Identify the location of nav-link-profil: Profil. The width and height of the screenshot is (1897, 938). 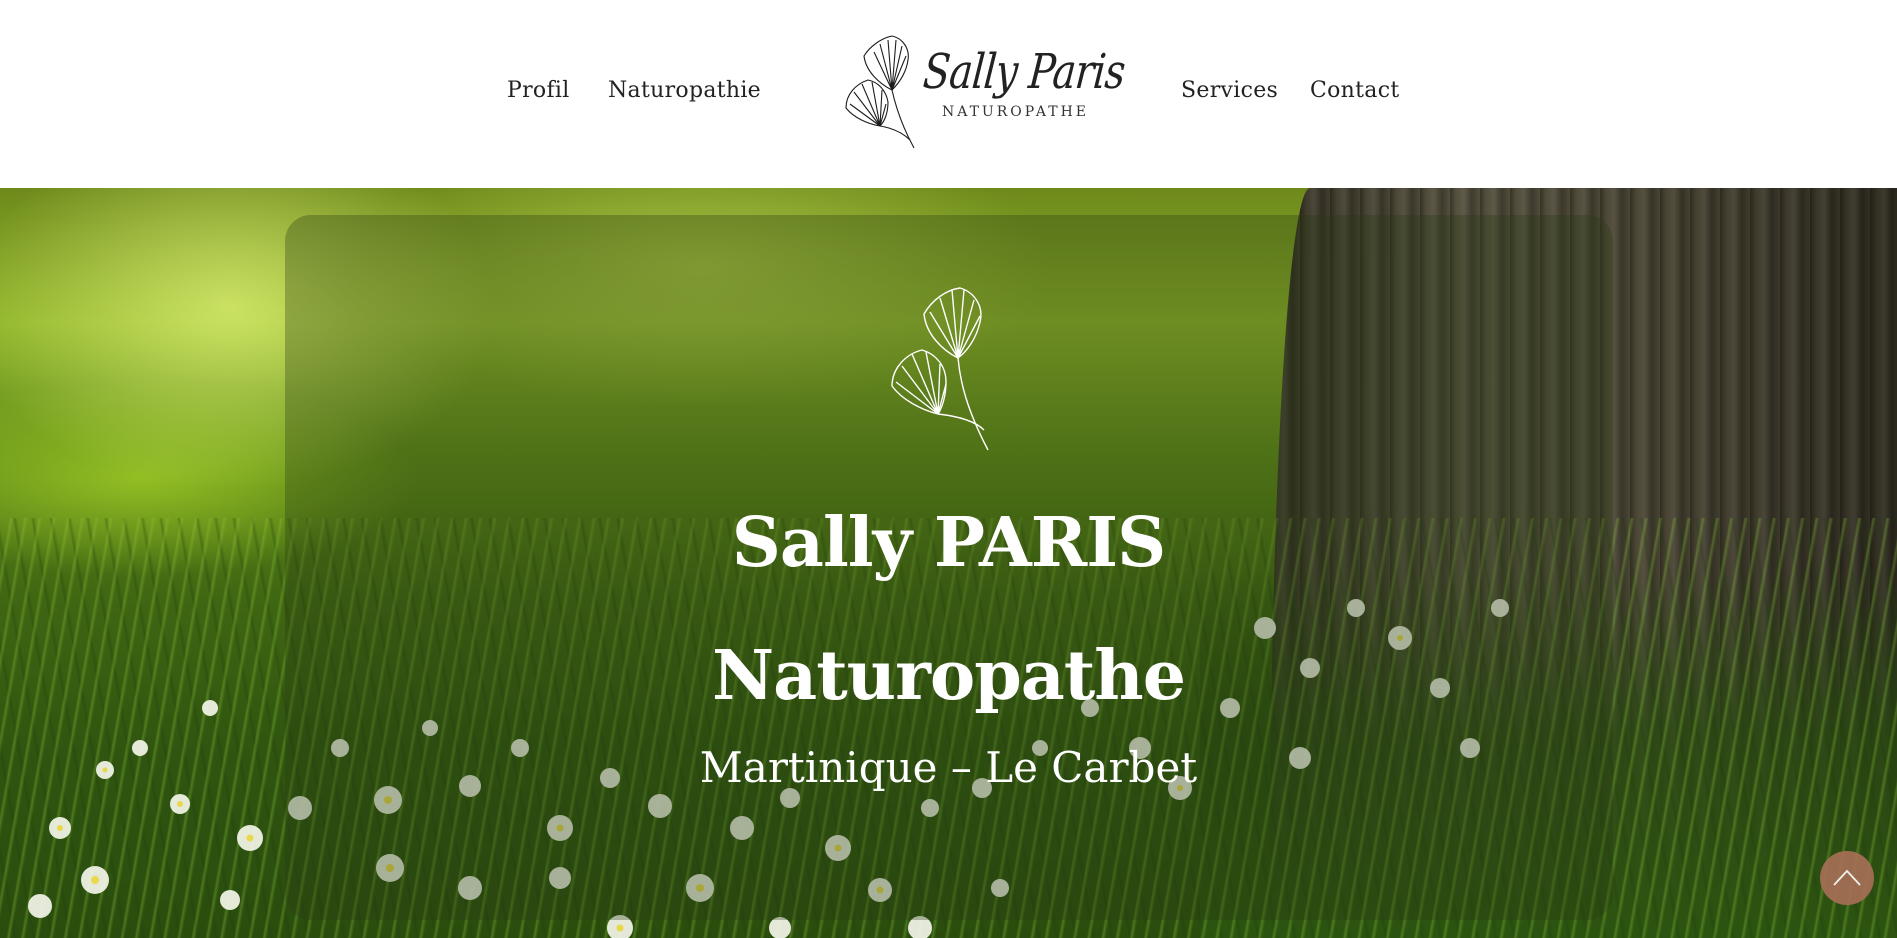
(538, 91).